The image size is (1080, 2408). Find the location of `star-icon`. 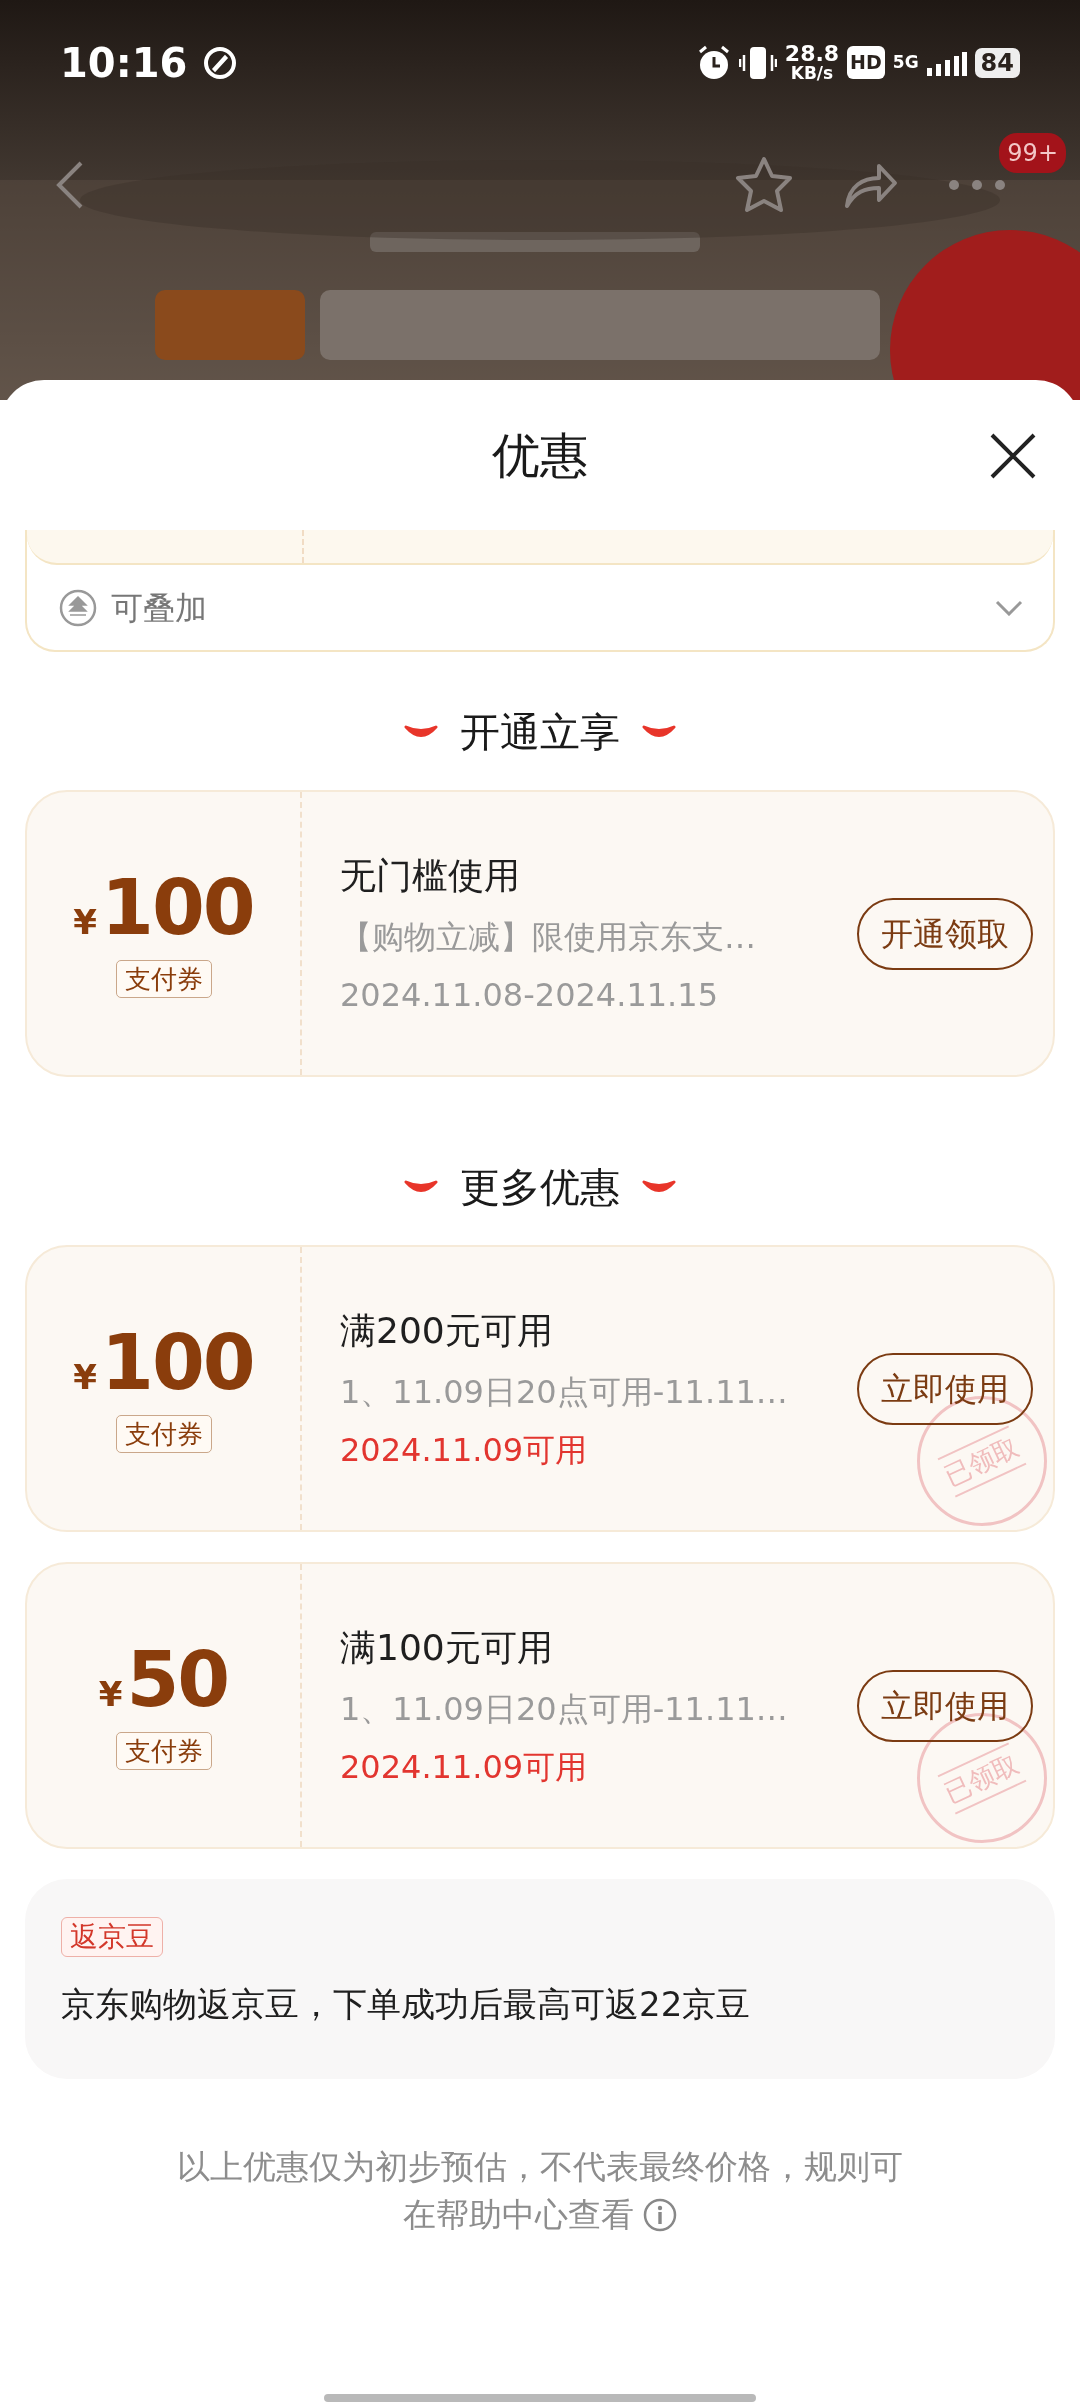

star-icon is located at coordinates (764, 185).